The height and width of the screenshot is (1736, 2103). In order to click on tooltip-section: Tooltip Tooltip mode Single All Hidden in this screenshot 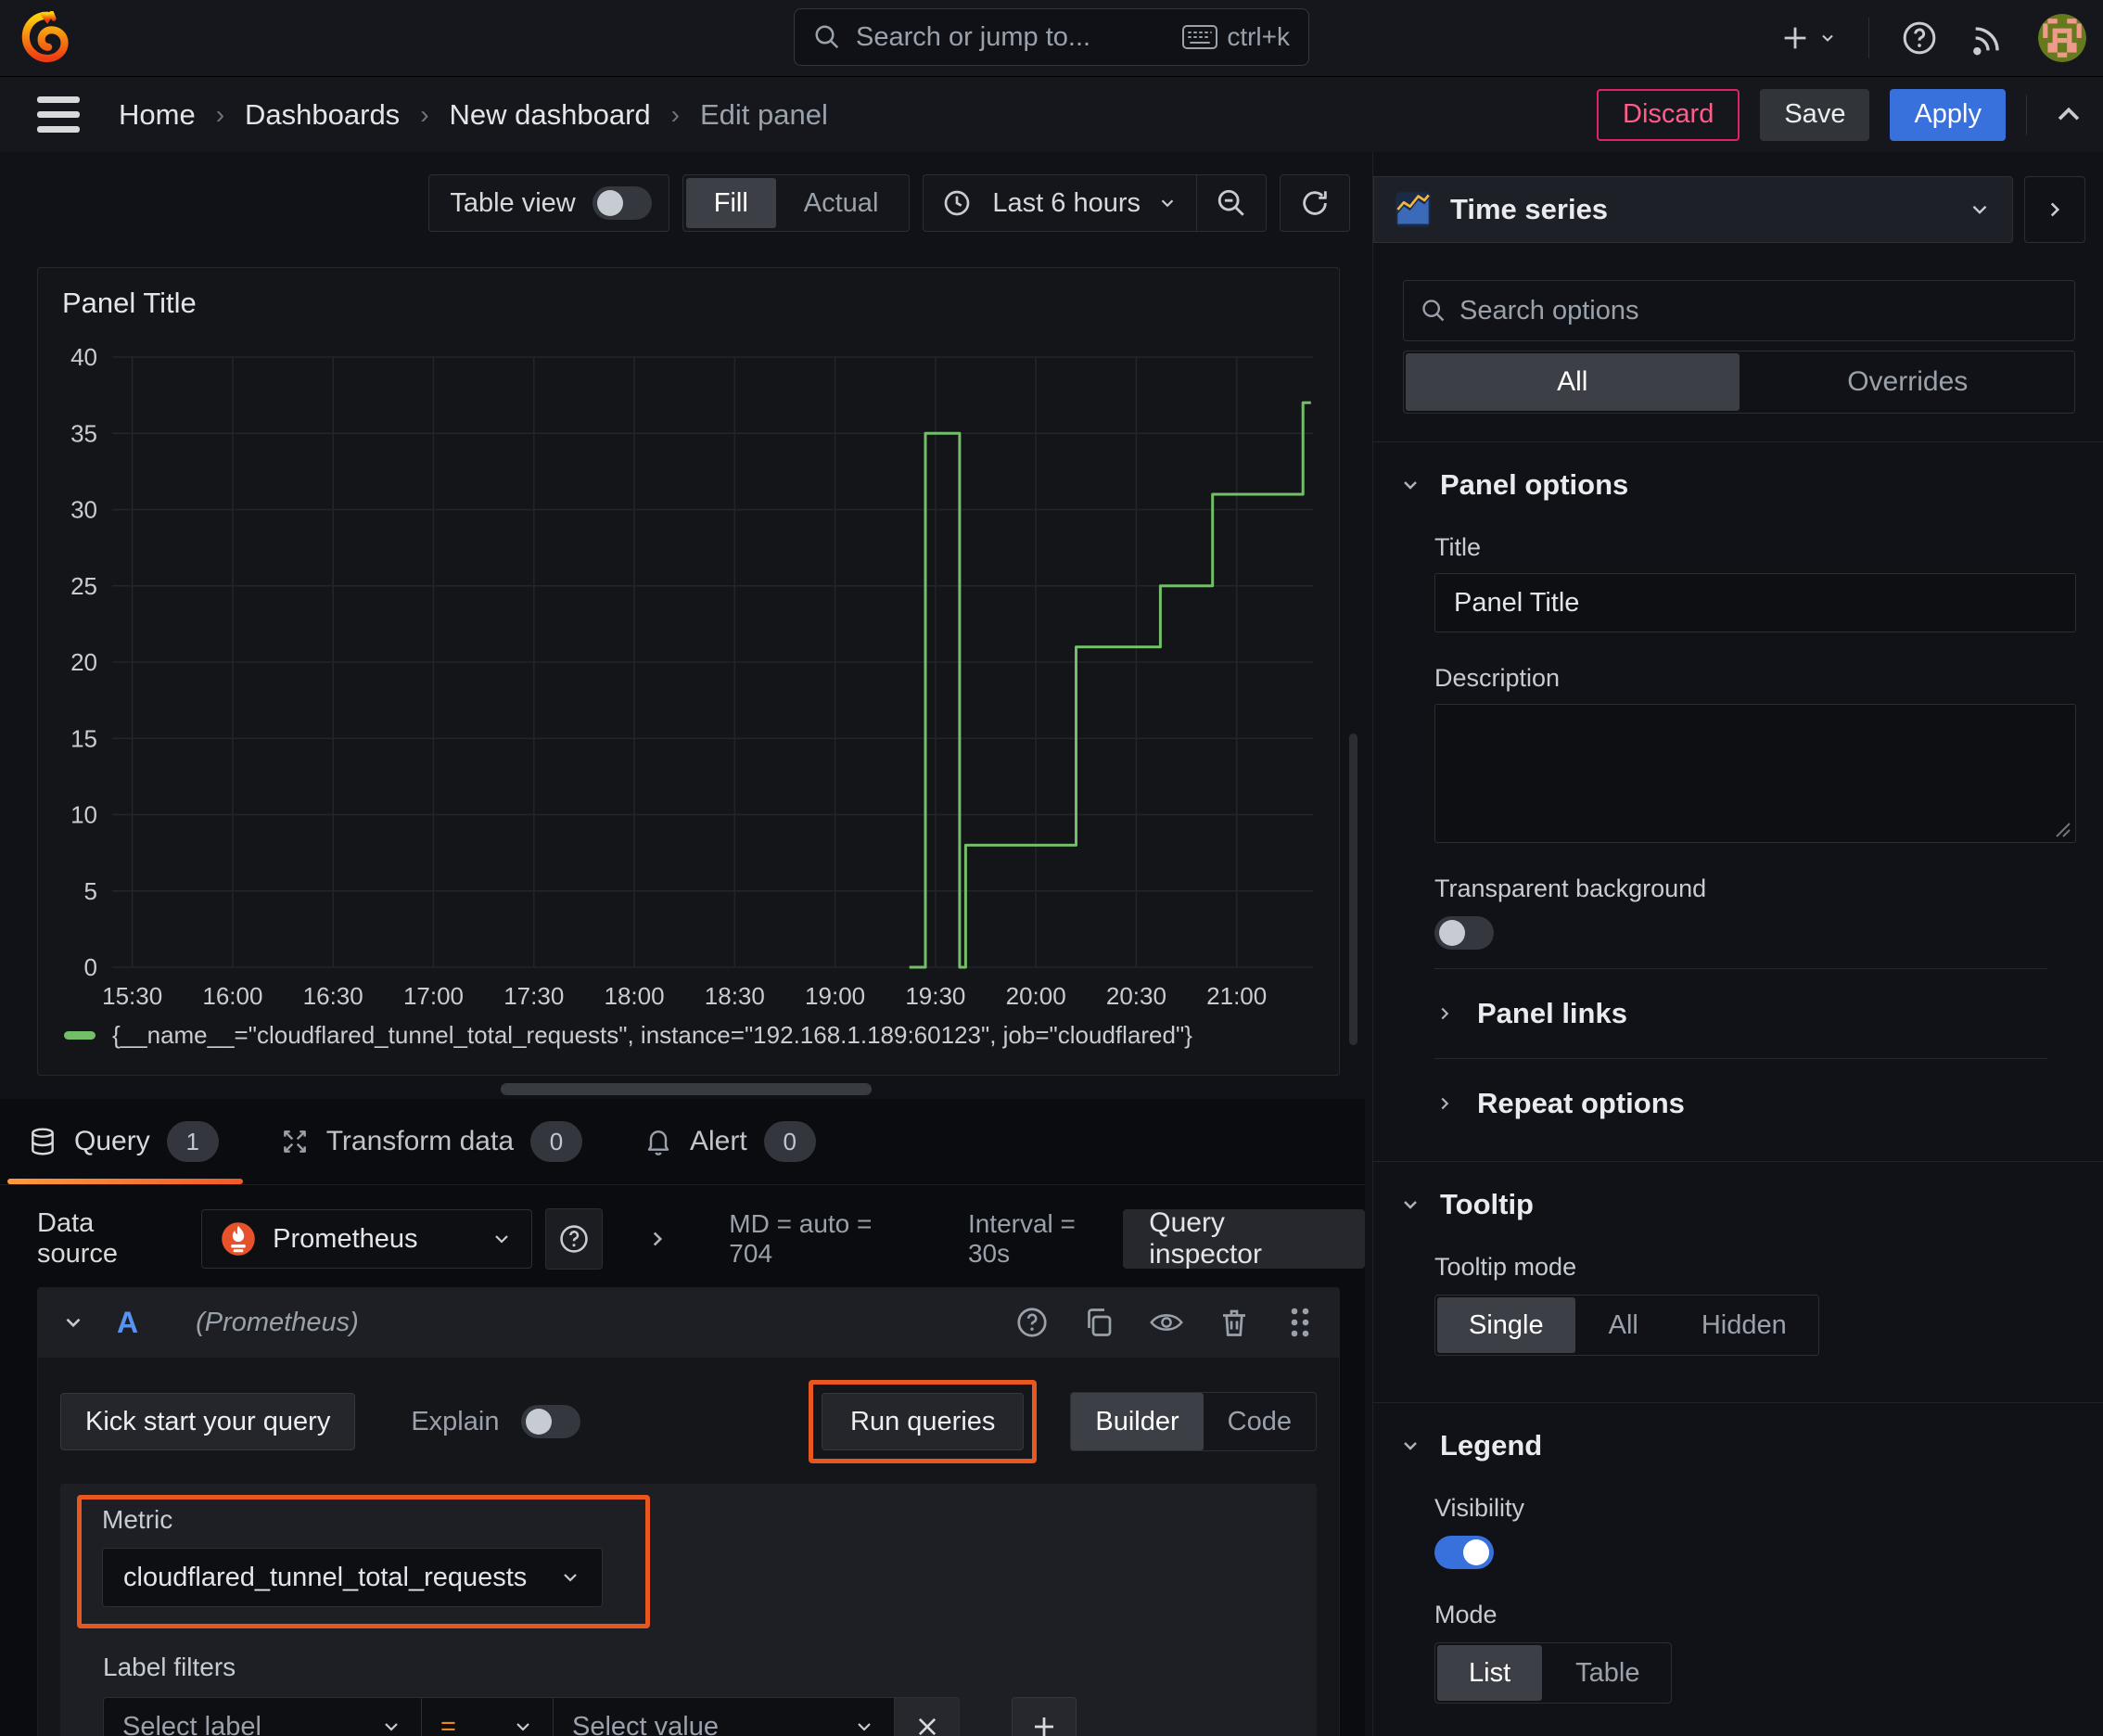, I will do `click(1738, 1281)`.